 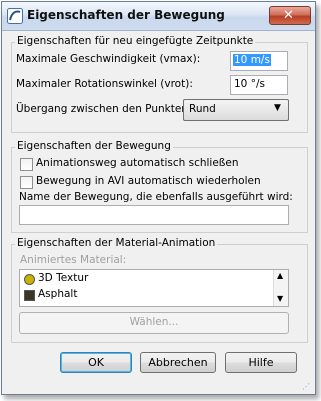 I want to click on cancel-button: Abbrechen, so click(x=178, y=362).